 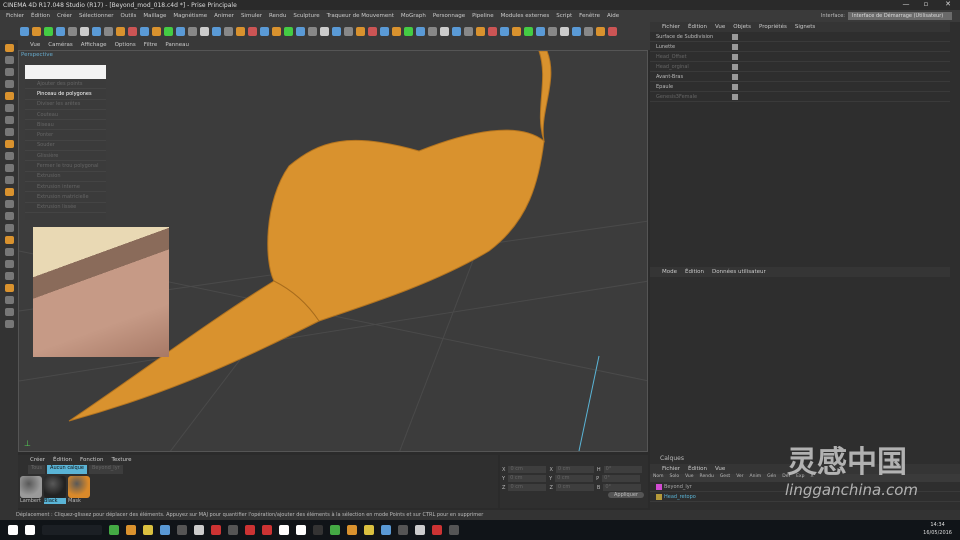 What do you see at coordinates (773, 27) in the screenshot?
I see `object-menu-item: Propriétés` at bounding box center [773, 27].